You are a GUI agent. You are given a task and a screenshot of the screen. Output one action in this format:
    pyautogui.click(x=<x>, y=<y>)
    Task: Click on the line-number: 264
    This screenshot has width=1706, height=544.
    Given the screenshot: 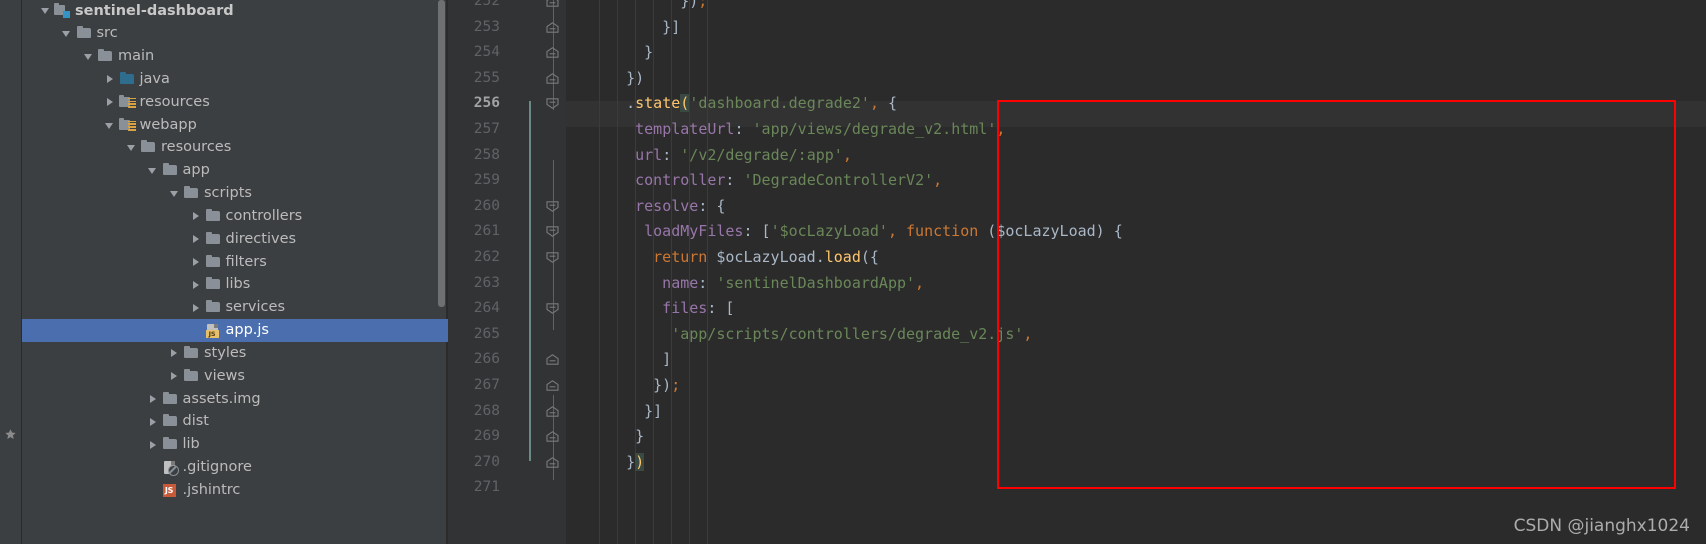 What is the action you would take?
    pyautogui.click(x=474, y=309)
    